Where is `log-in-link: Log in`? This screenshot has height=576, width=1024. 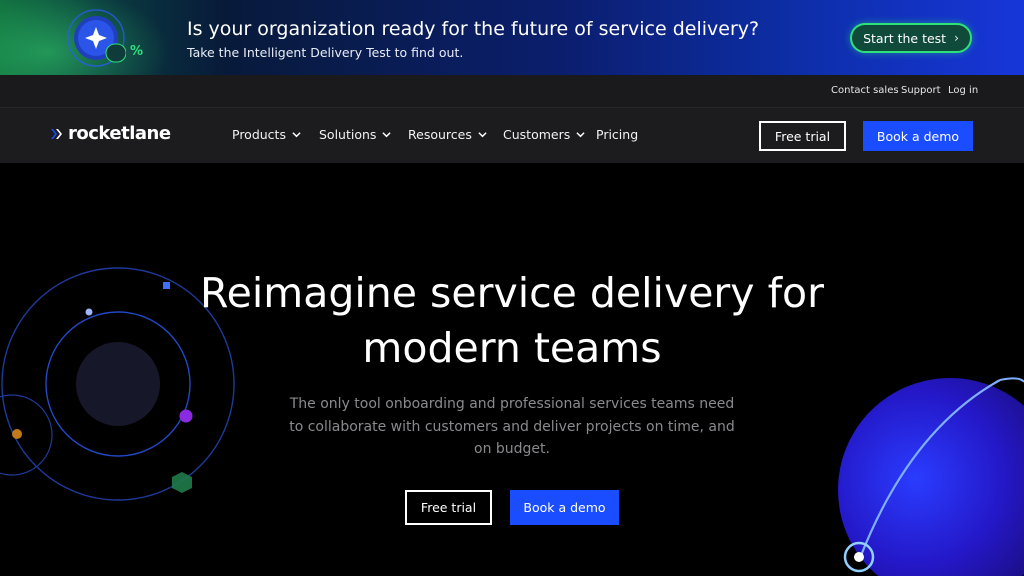
log-in-link: Log in is located at coordinates (963, 90).